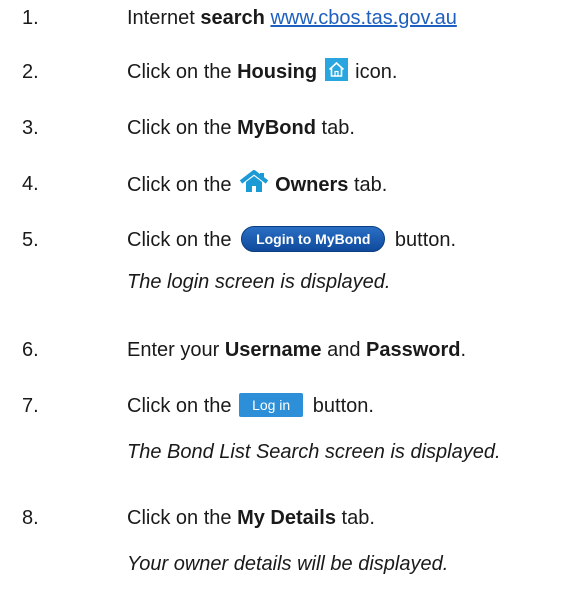  Describe the element at coordinates (277, 72) in the screenshot. I see `step-bold-text: Housing` at that location.